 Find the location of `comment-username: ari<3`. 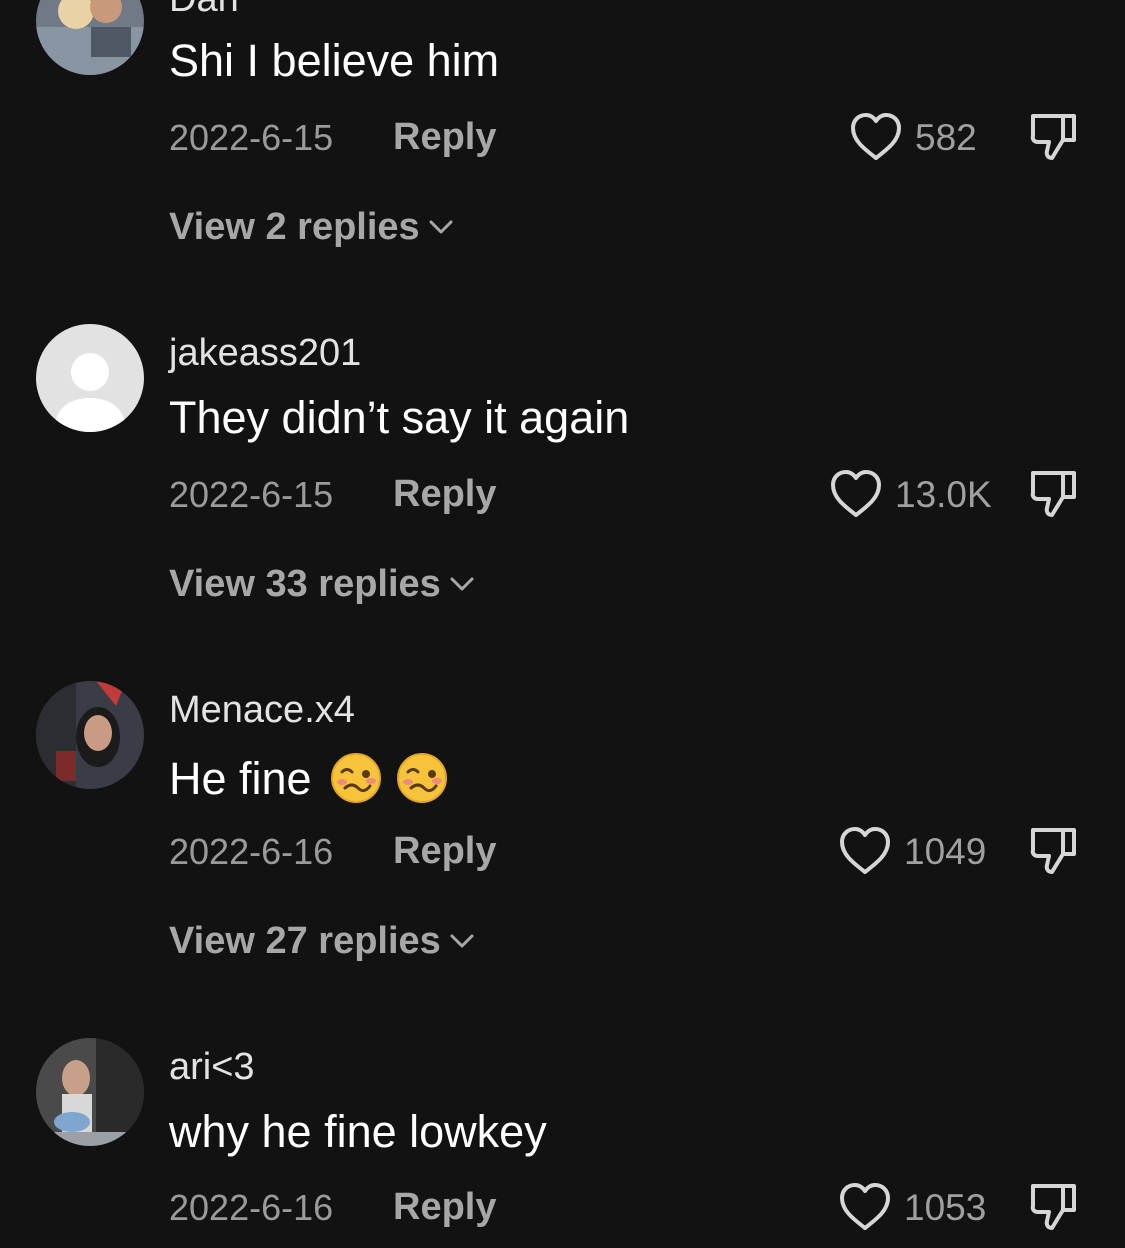

comment-username: ari<3 is located at coordinates (212, 1067).